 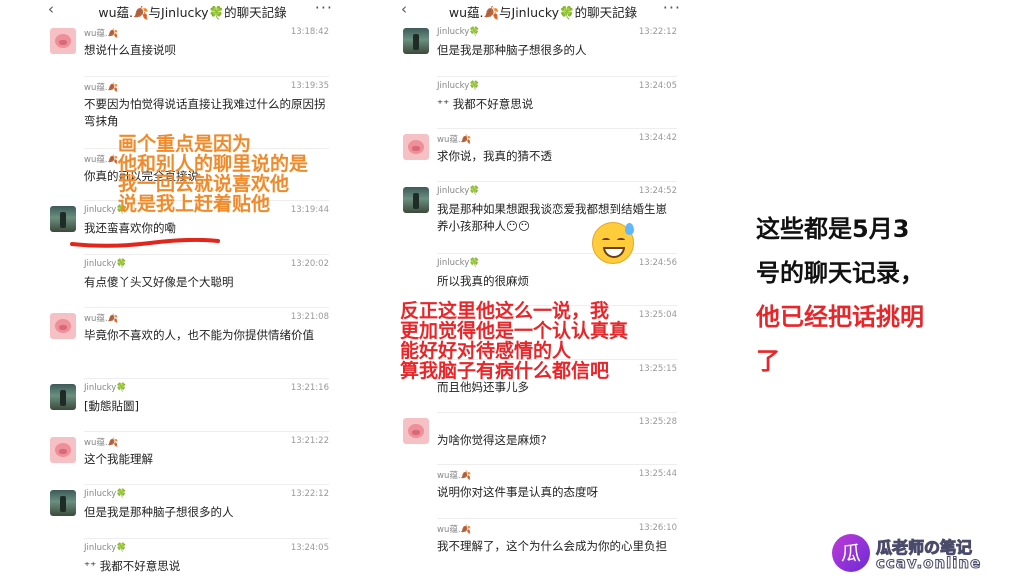 I want to click on message-text: 这个我能理解, so click(x=118, y=459).